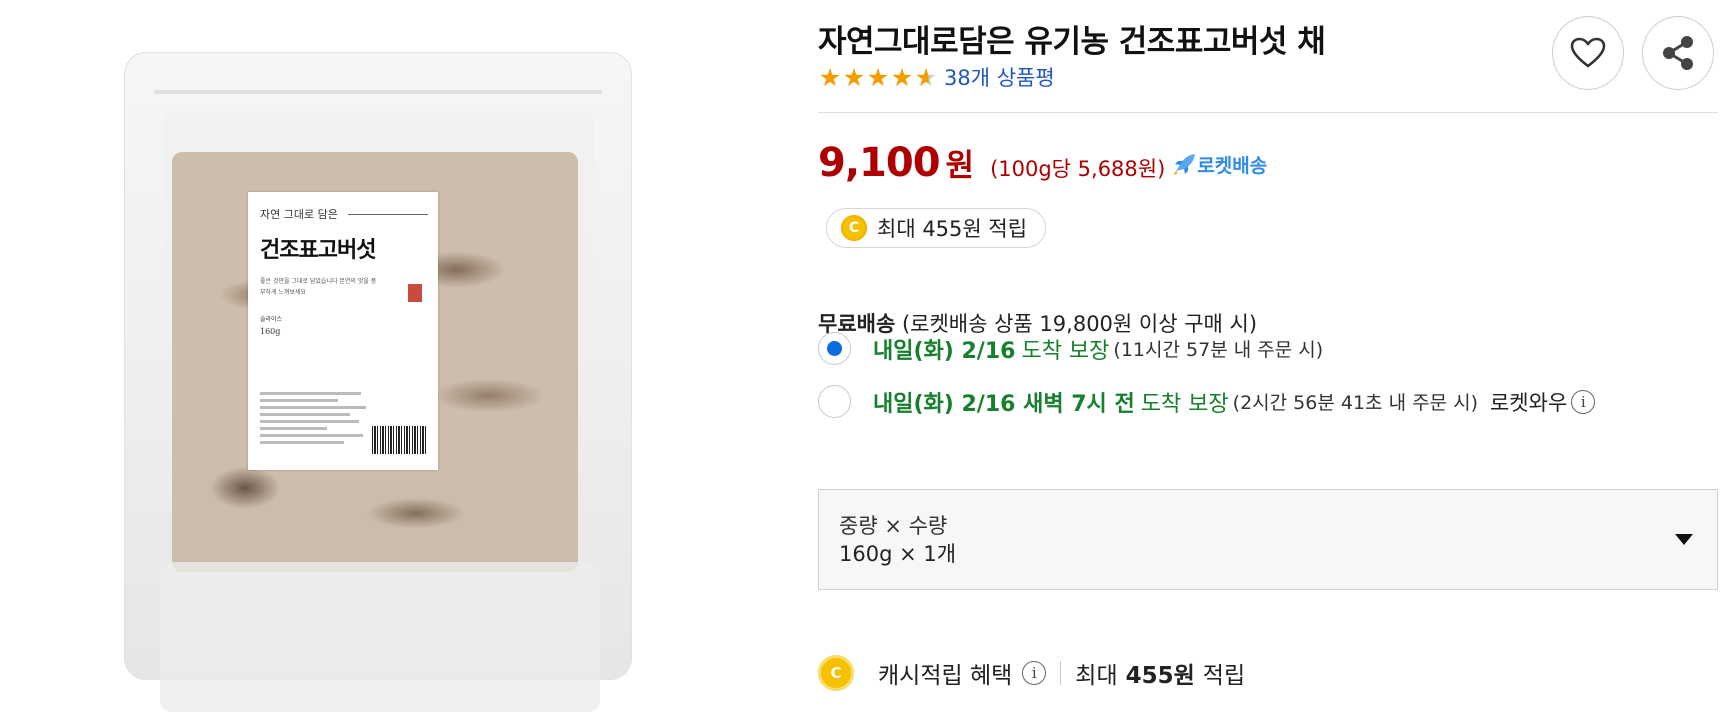 The width and height of the screenshot is (1726, 714). What do you see at coordinates (1528, 402) in the screenshot?
I see `rocket-wow-badge: 로켓와우` at bounding box center [1528, 402].